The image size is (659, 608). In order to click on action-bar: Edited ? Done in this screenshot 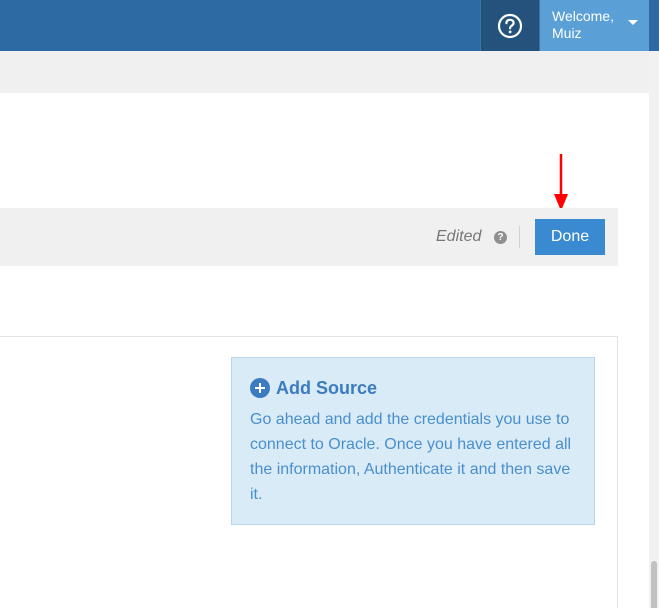, I will do `click(309, 237)`.